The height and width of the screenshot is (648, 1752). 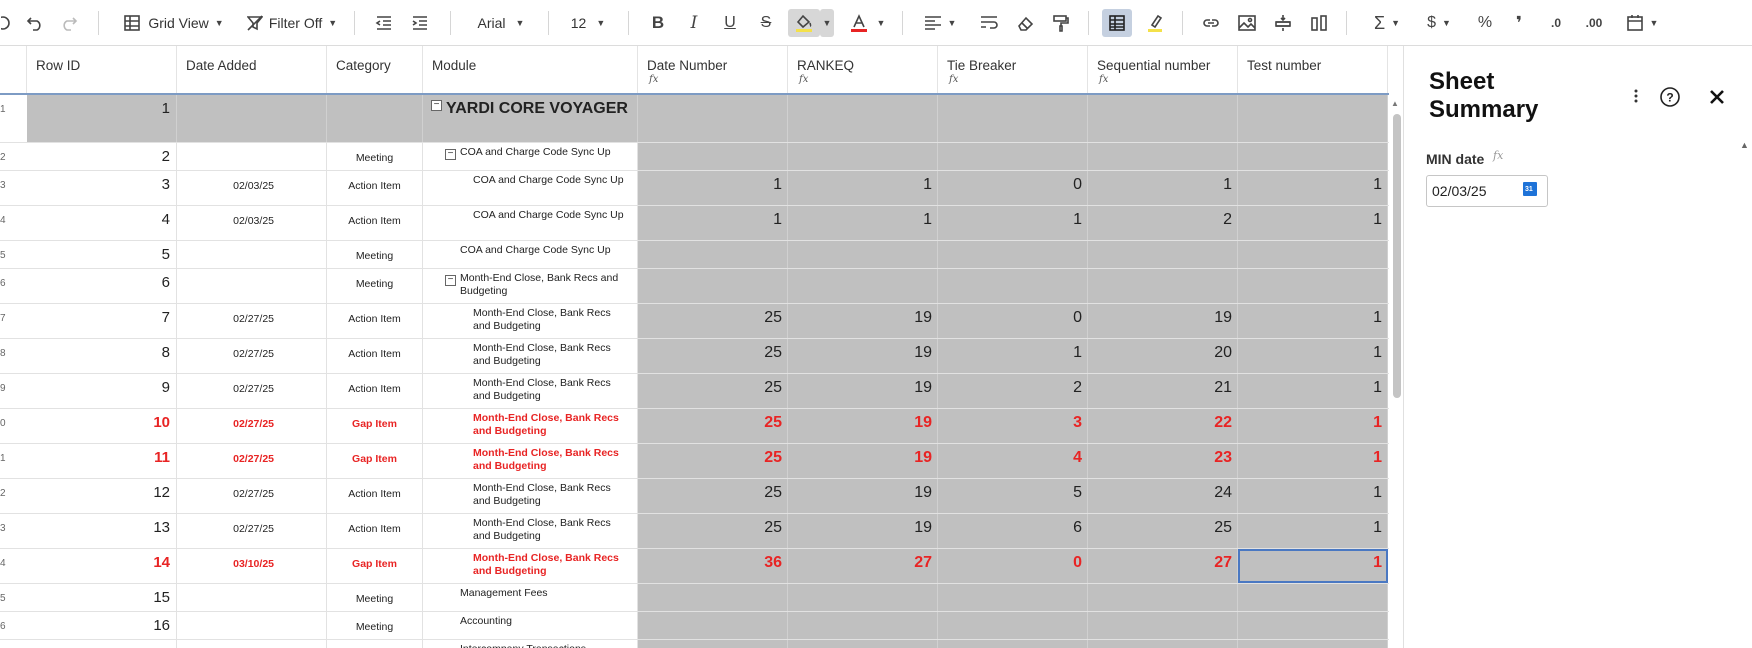 I want to click on cell-sequential-number: 21, so click(x=1163, y=391).